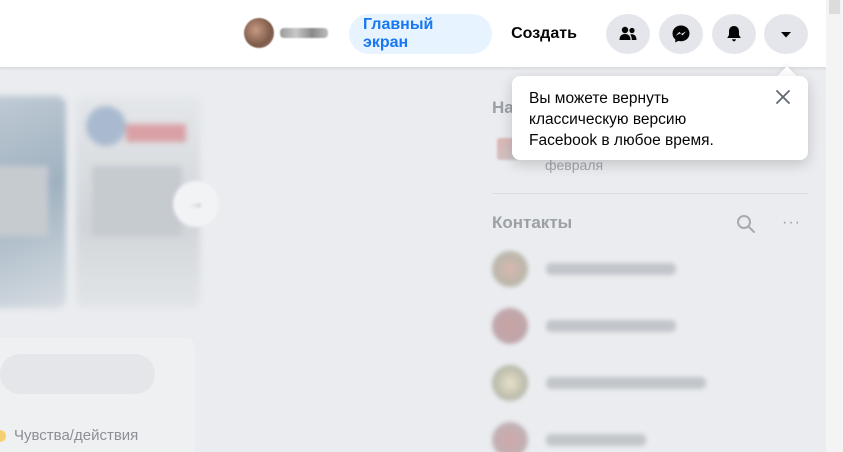 Image resolution: width=843 pixels, height=452 pixels. Describe the element at coordinates (76, 435) in the screenshot. I see `feelings-label: Чувства/действия` at that location.